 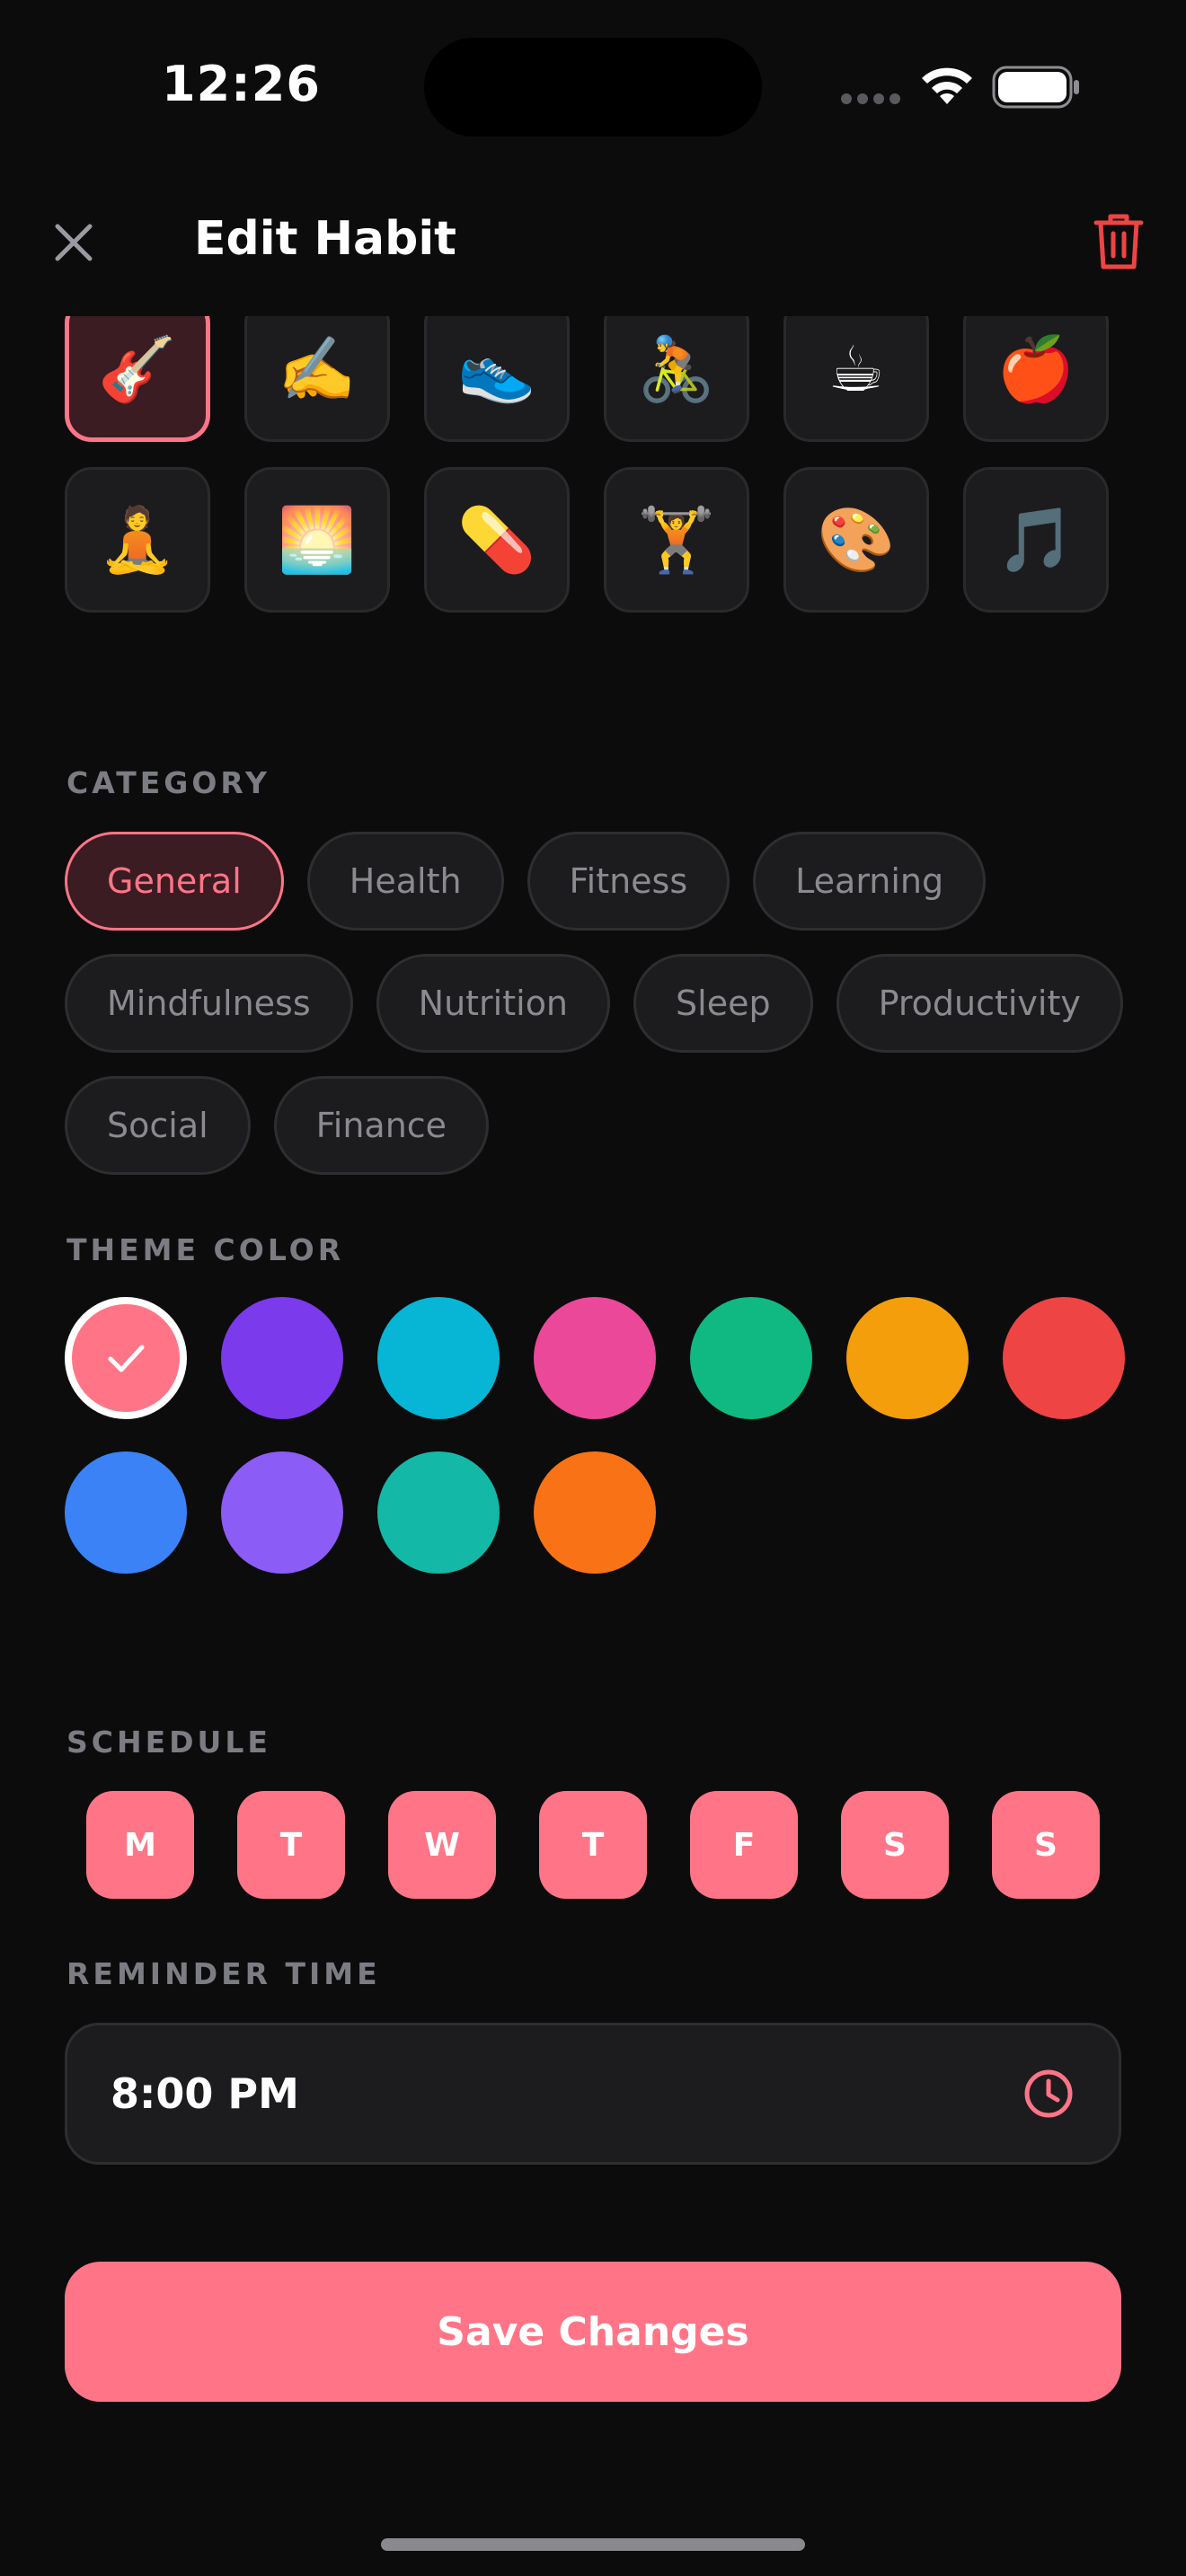 What do you see at coordinates (1037, 89) in the screenshot?
I see `battery-icon` at bounding box center [1037, 89].